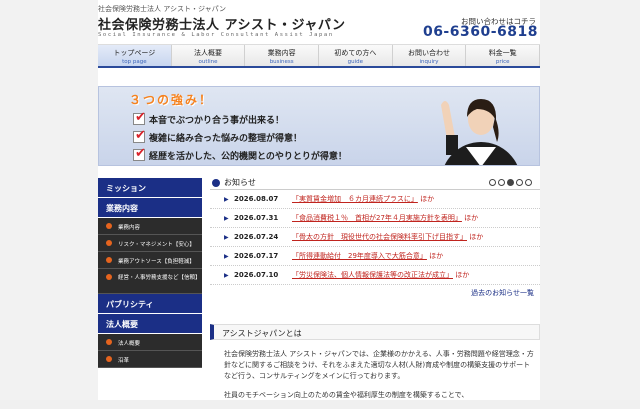  Describe the element at coordinates (150, 208) in the screenshot. I see `sidebar-heading-business: 業務内容` at that location.